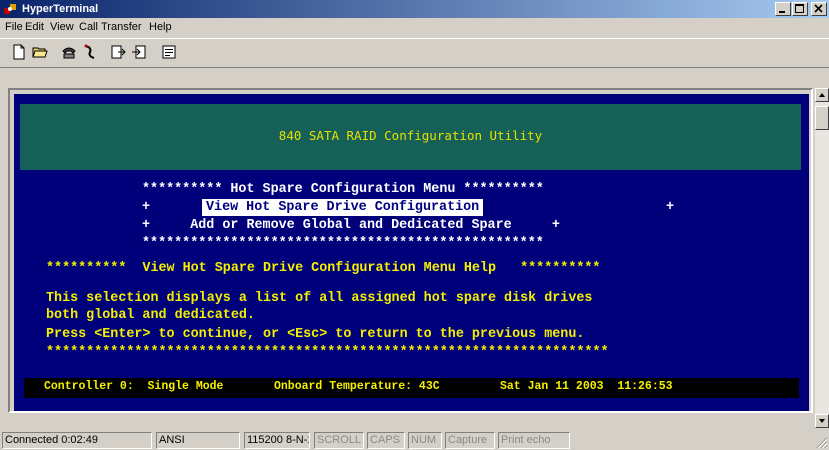 The image size is (829, 450). What do you see at coordinates (121, 27) in the screenshot?
I see `menu-transfer: Transfer` at bounding box center [121, 27].